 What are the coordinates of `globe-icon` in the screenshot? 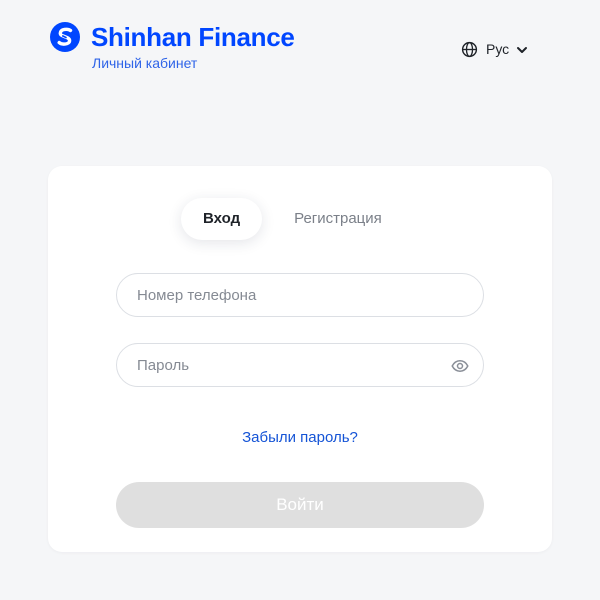 It's located at (469, 49).